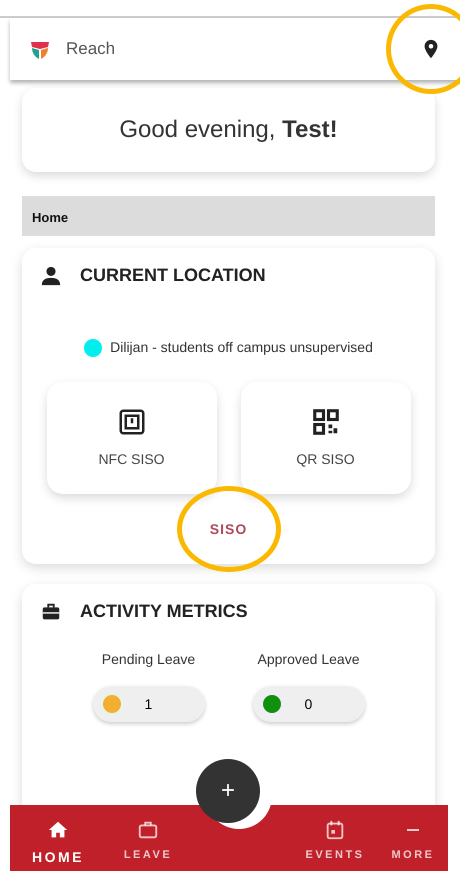 The height and width of the screenshot is (871, 460). I want to click on metric-label: Approved Leave, so click(309, 659).